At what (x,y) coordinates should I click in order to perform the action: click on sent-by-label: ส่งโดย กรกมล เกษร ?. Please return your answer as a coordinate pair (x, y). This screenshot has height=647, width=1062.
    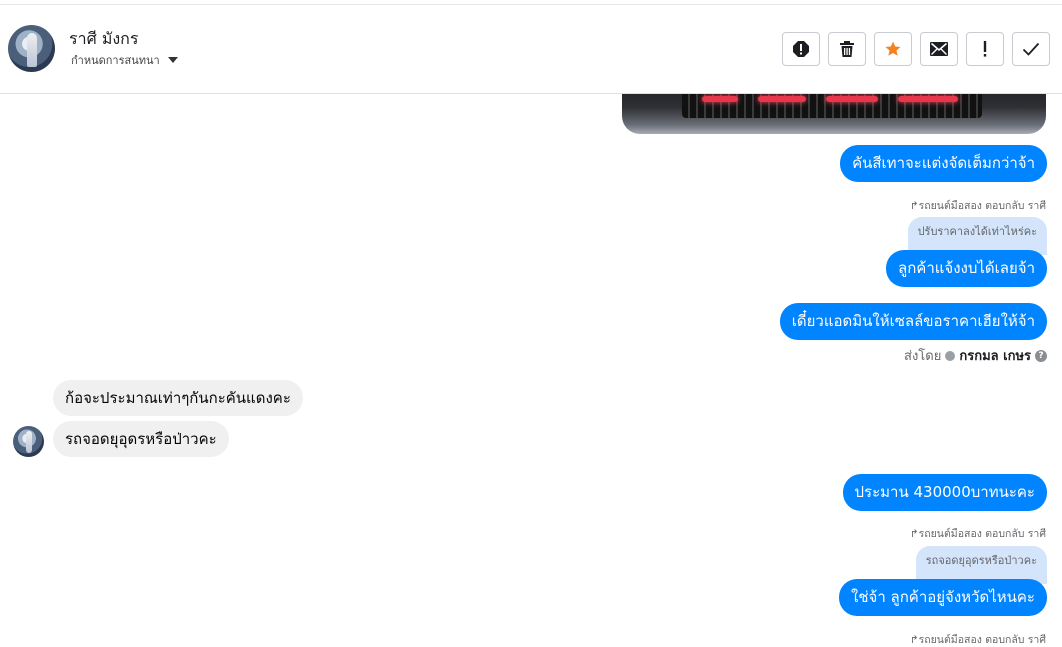
    Looking at the image, I should click on (975, 355).